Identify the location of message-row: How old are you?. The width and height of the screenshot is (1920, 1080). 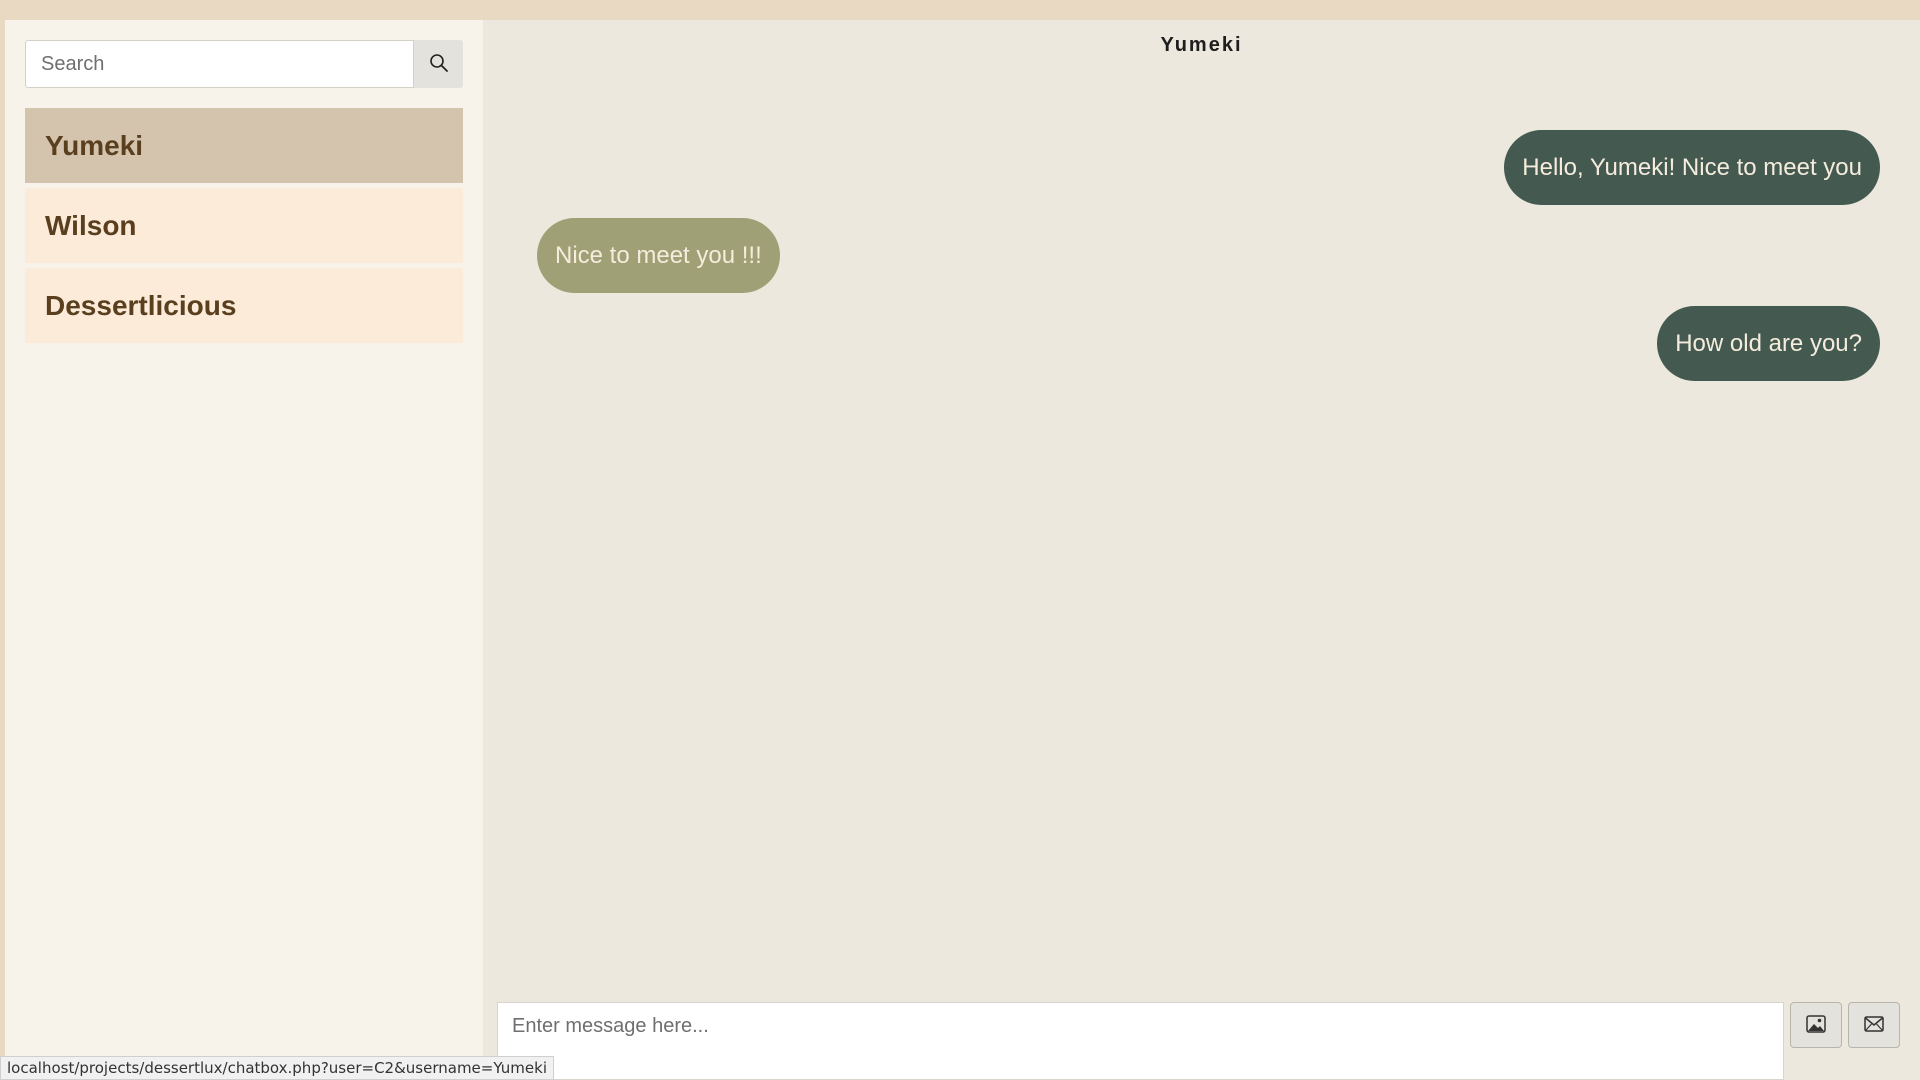
(1201, 343).